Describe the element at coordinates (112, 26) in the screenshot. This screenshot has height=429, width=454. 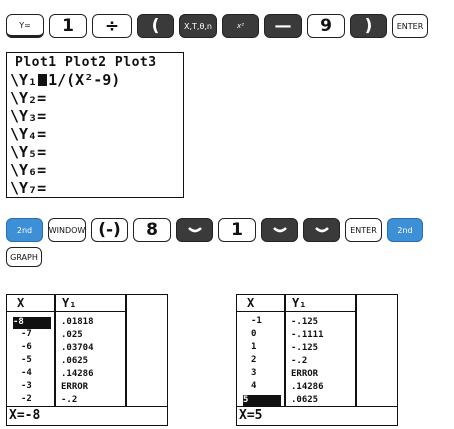
I see `divide-key: ÷` at that location.